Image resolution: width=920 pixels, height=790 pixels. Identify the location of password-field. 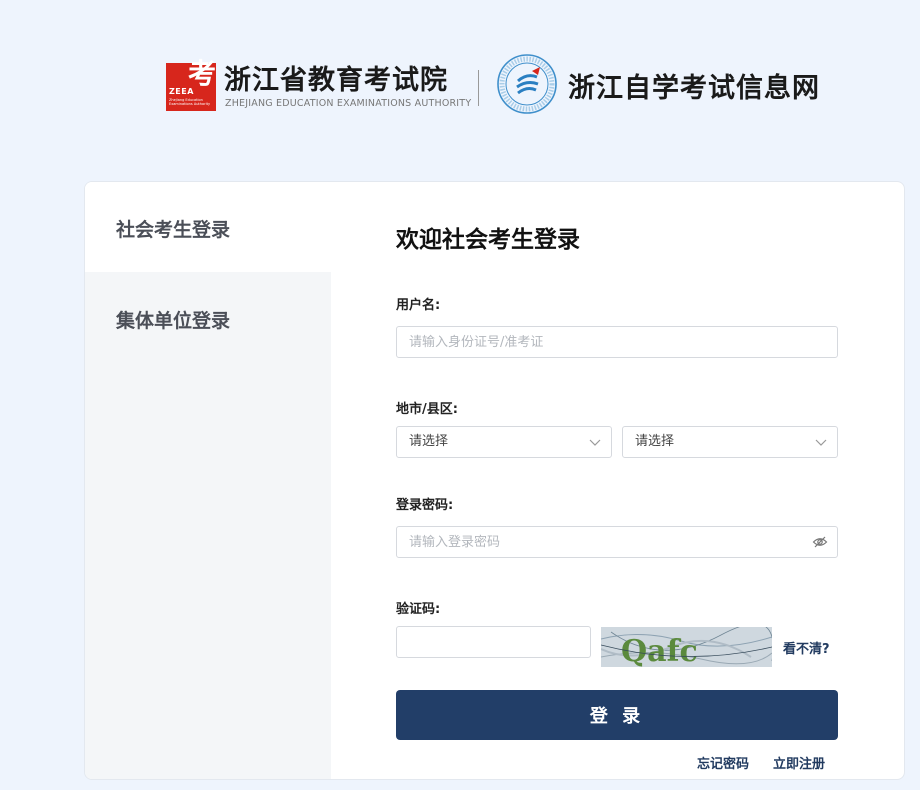
(617, 542).